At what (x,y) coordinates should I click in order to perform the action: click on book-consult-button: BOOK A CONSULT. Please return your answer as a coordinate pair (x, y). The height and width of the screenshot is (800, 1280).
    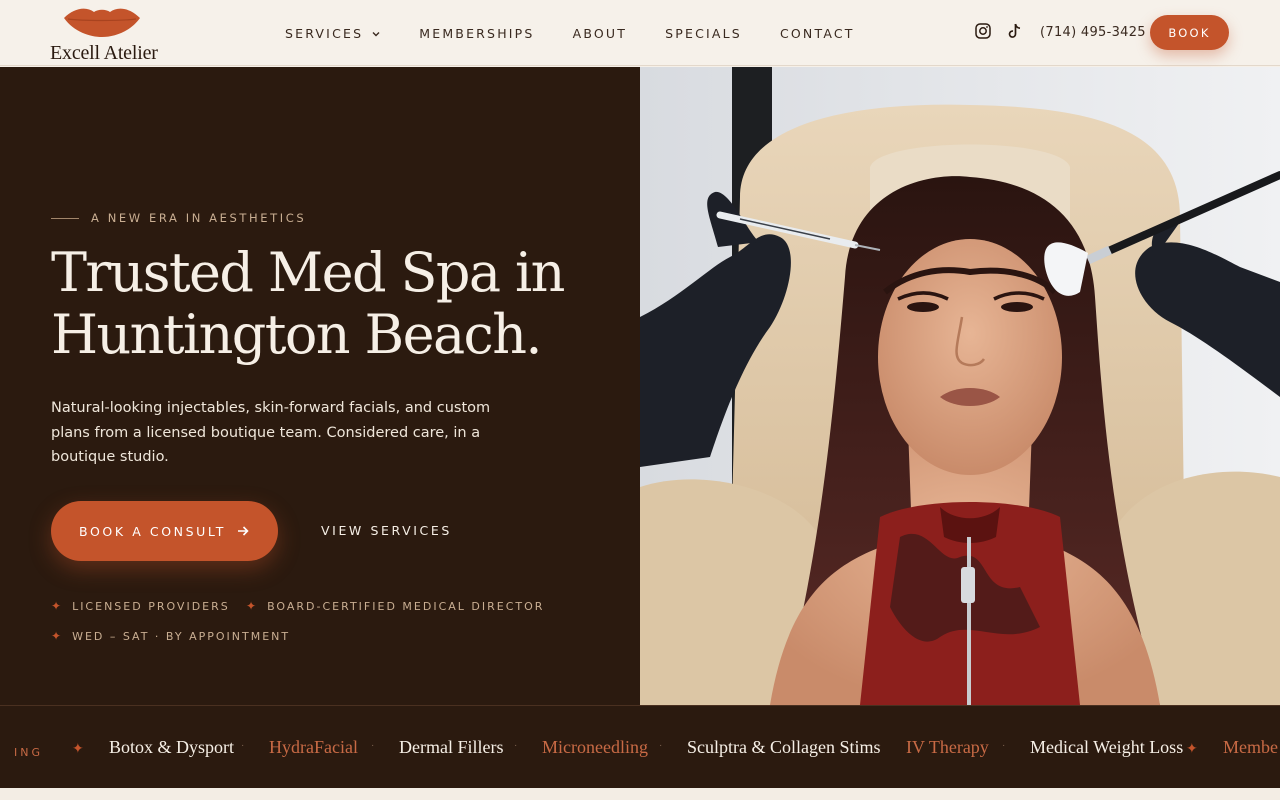
    Looking at the image, I should click on (164, 531).